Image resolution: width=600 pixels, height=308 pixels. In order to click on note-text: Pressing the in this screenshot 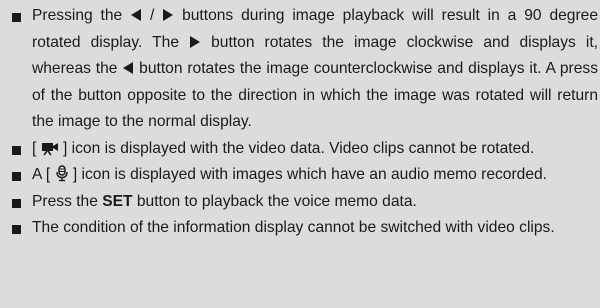, I will do `click(81, 15)`.